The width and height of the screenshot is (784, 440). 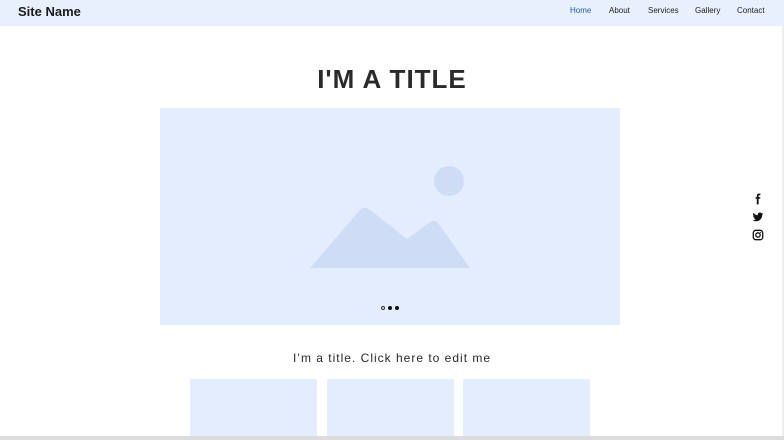 I want to click on page-title: I'M A TITLE, so click(x=392, y=79).